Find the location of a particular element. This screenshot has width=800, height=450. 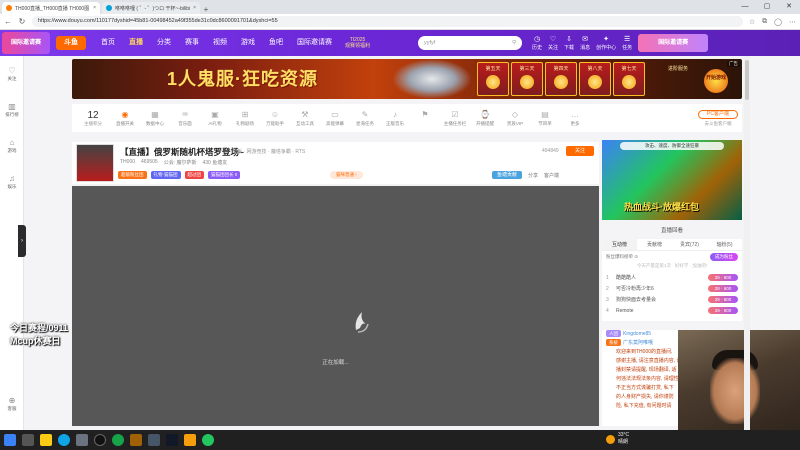

toolbar-item: ⚒ 互动工具 is located at coordinates (305, 118).